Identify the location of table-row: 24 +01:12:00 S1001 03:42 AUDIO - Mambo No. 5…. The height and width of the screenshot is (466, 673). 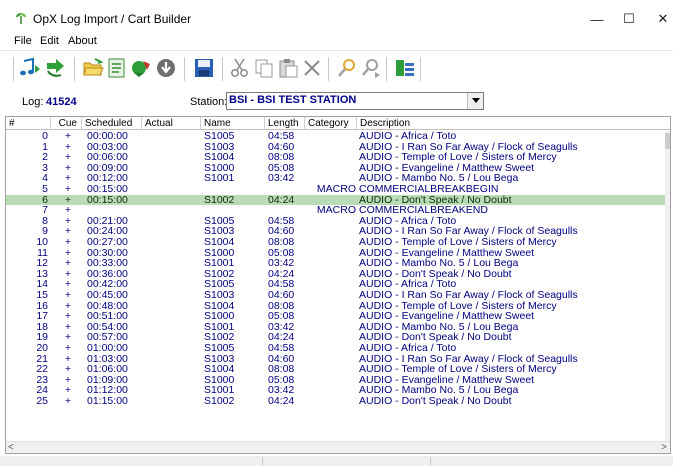
(335, 390).